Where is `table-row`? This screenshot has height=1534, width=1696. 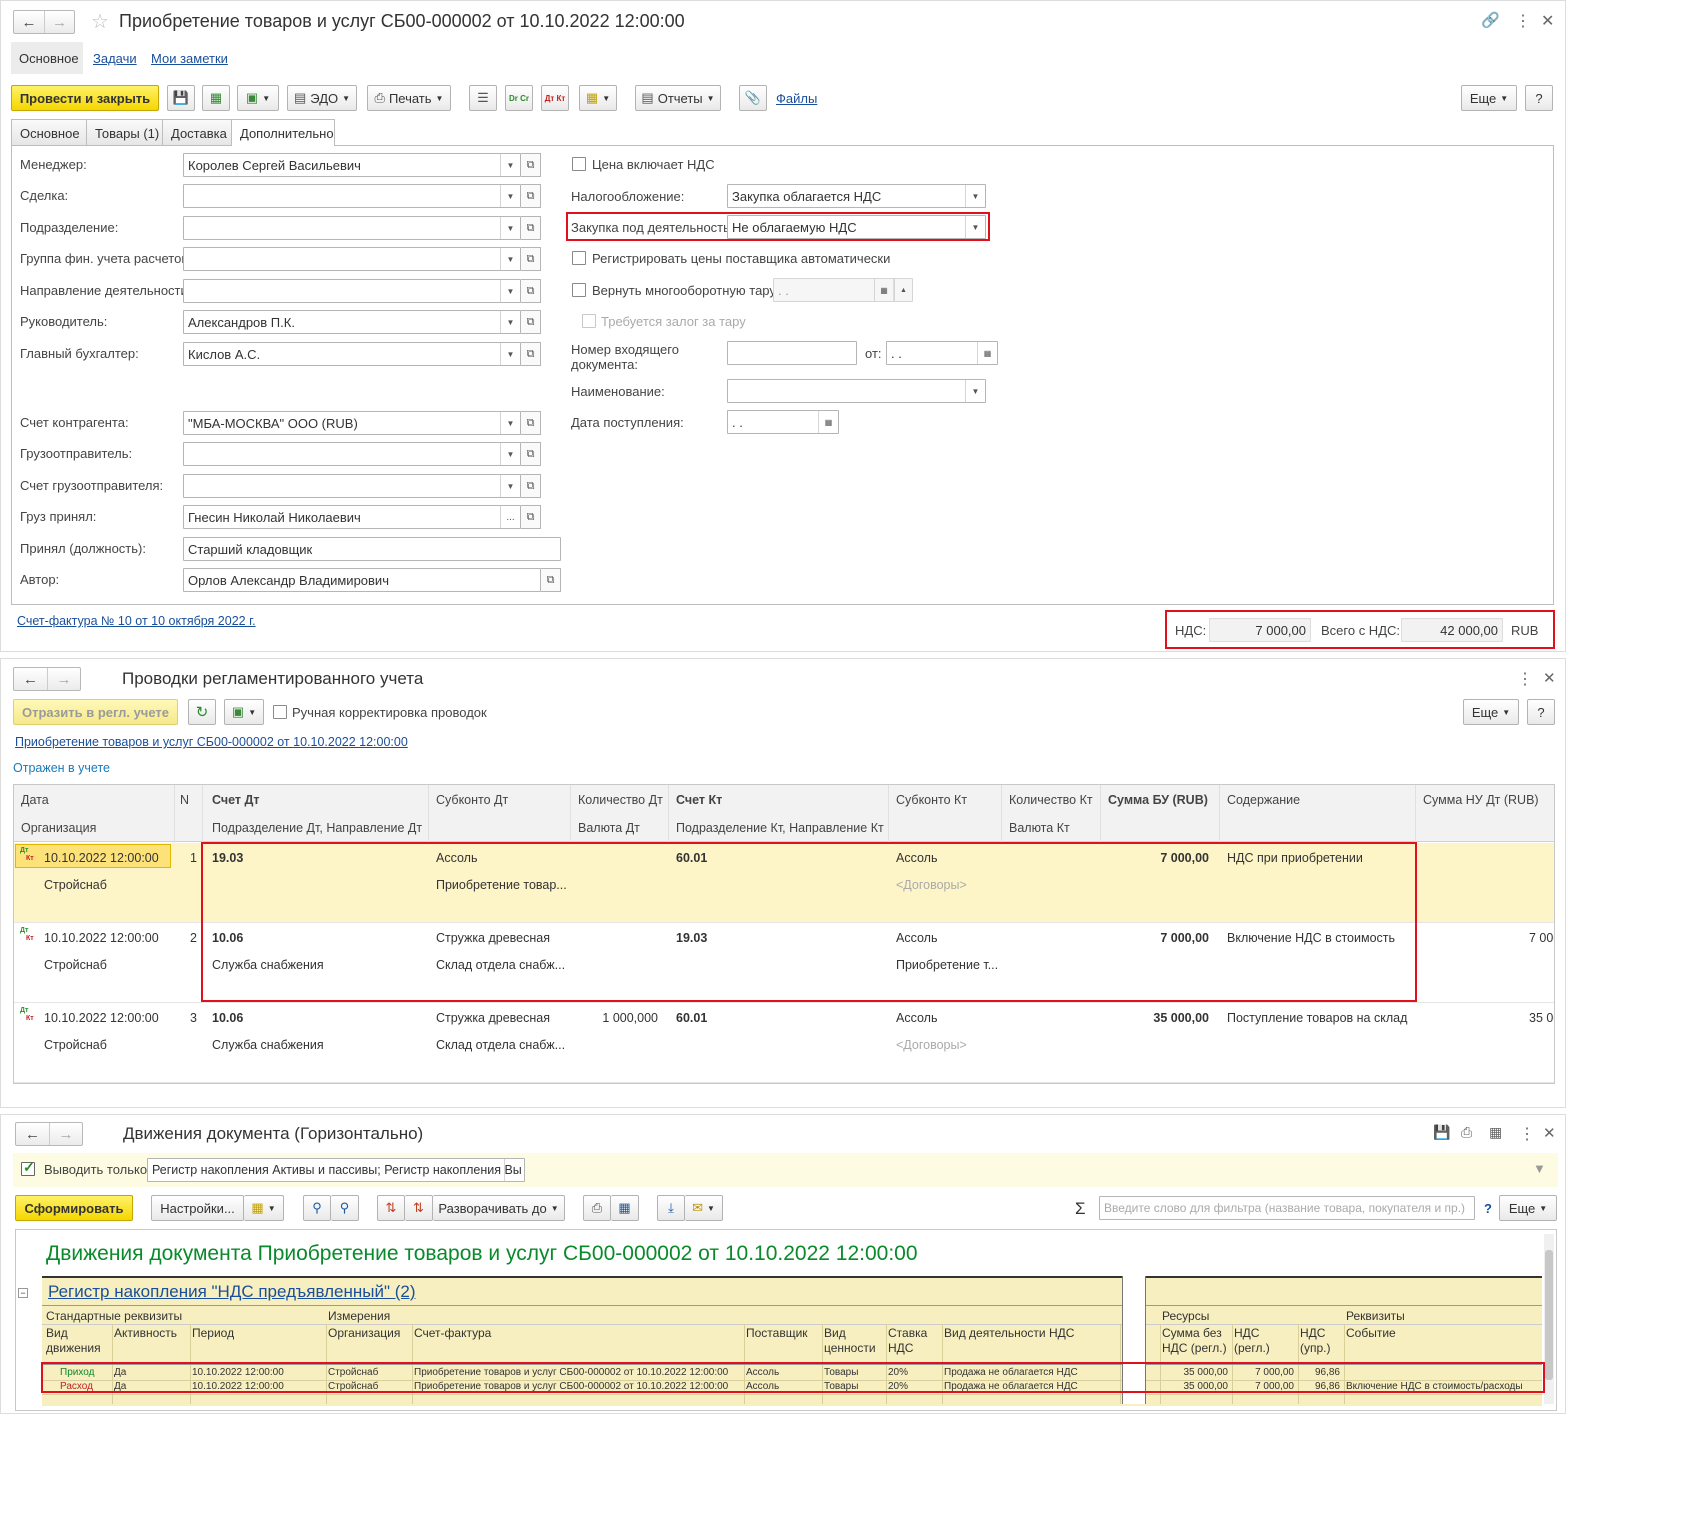
table-row is located at coordinates (792, 1394).